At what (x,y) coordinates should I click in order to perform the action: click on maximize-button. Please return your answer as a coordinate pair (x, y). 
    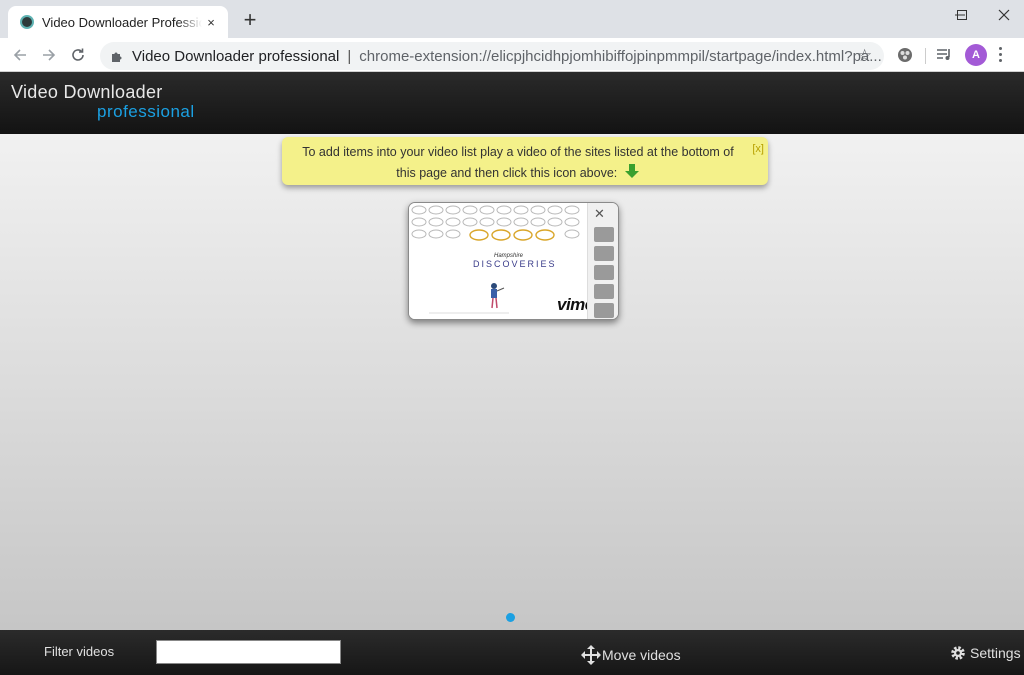
    Looking at the image, I should click on (962, 15).